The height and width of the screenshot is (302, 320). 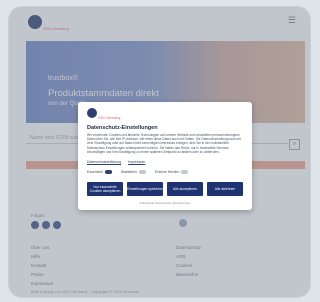 I want to click on footer-link: Cookies, so click(x=188, y=265).